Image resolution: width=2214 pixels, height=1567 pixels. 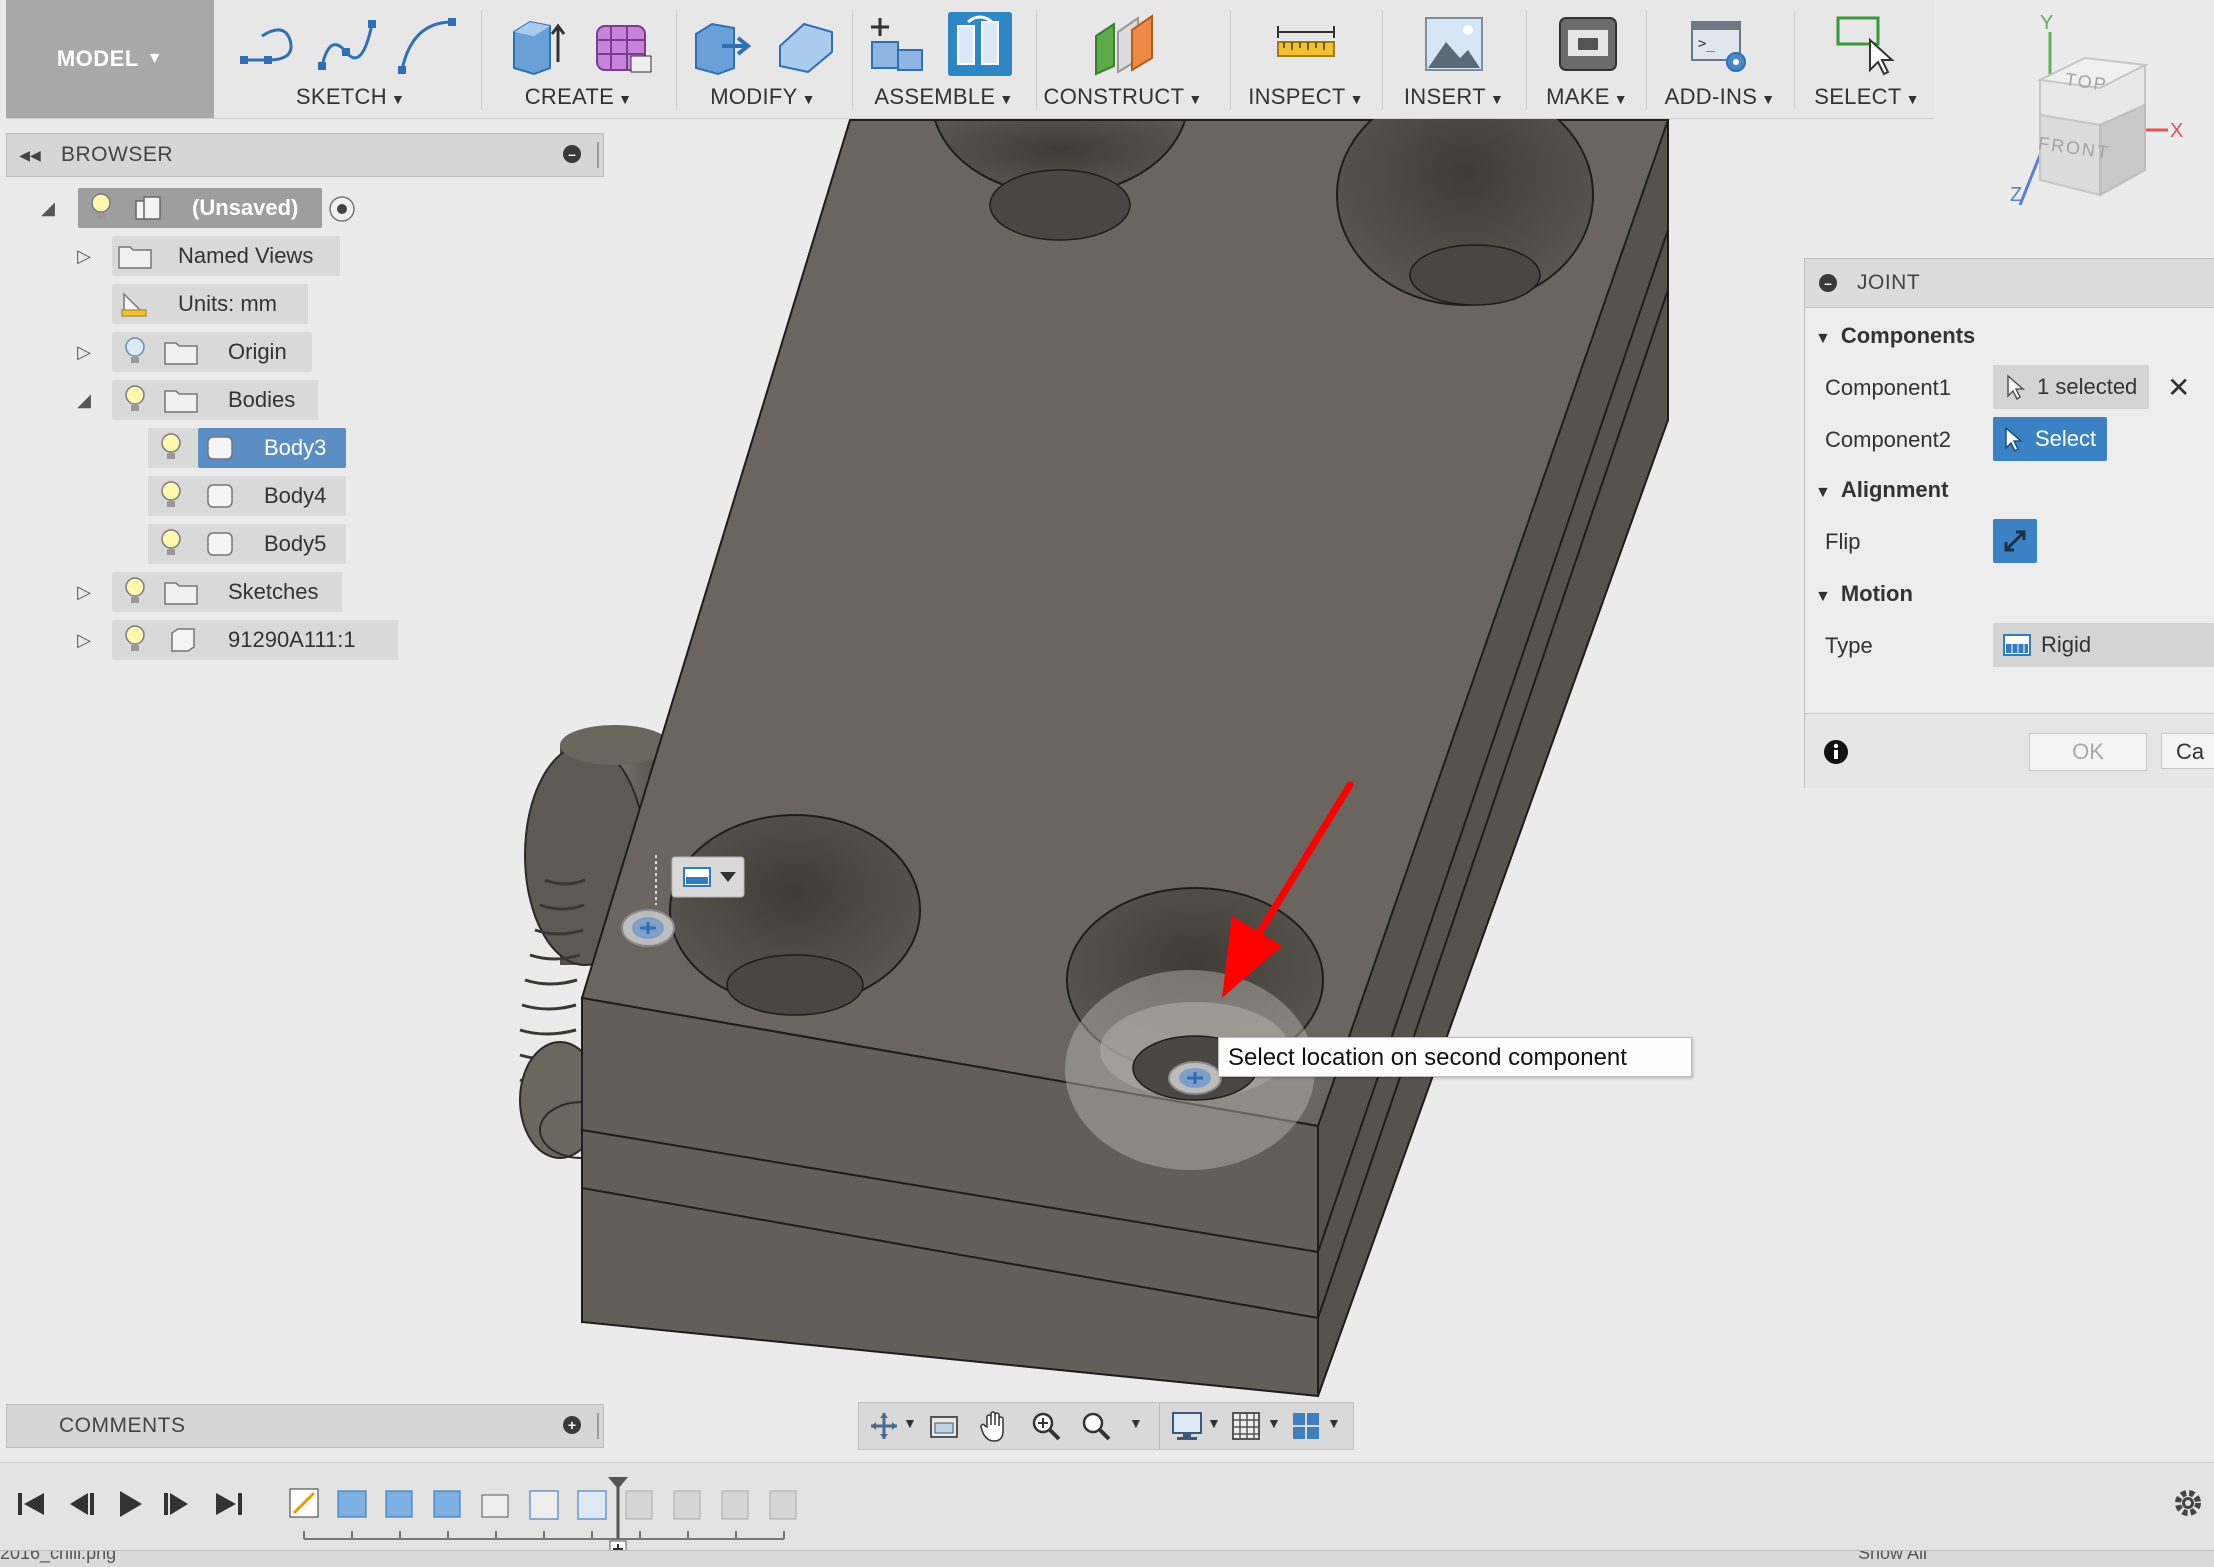 What do you see at coordinates (135, 352) in the screenshot?
I see `lightbulb-off-icon` at bounding box center [135, 352].